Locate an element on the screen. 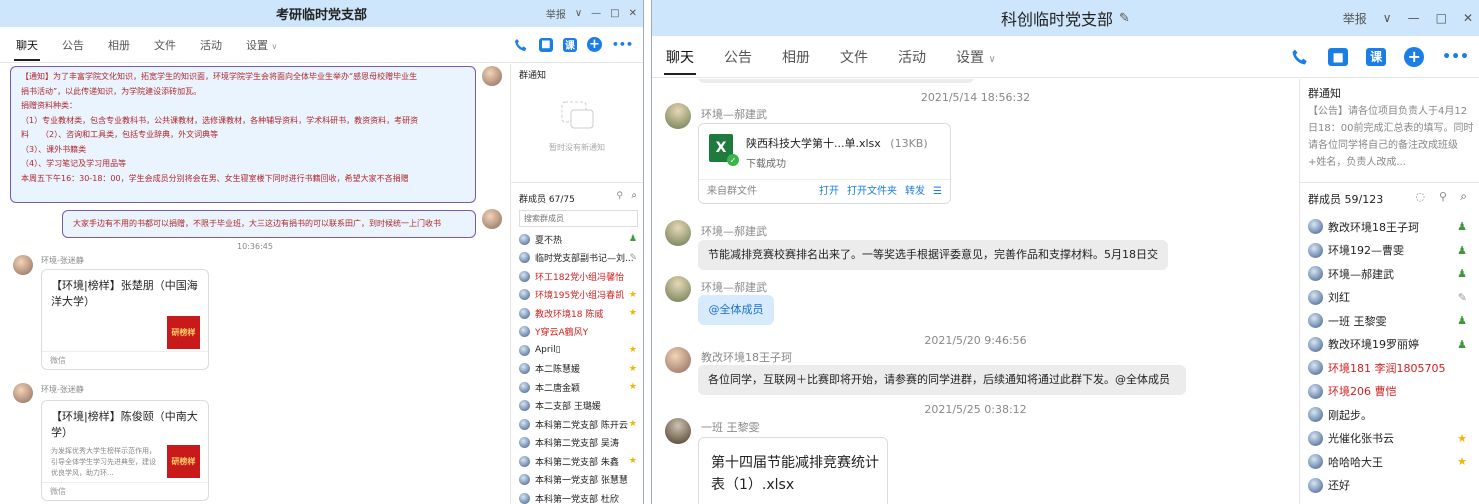 The image size is (1479, 504). empty-notice-icon is located at coordinates (577, 115).